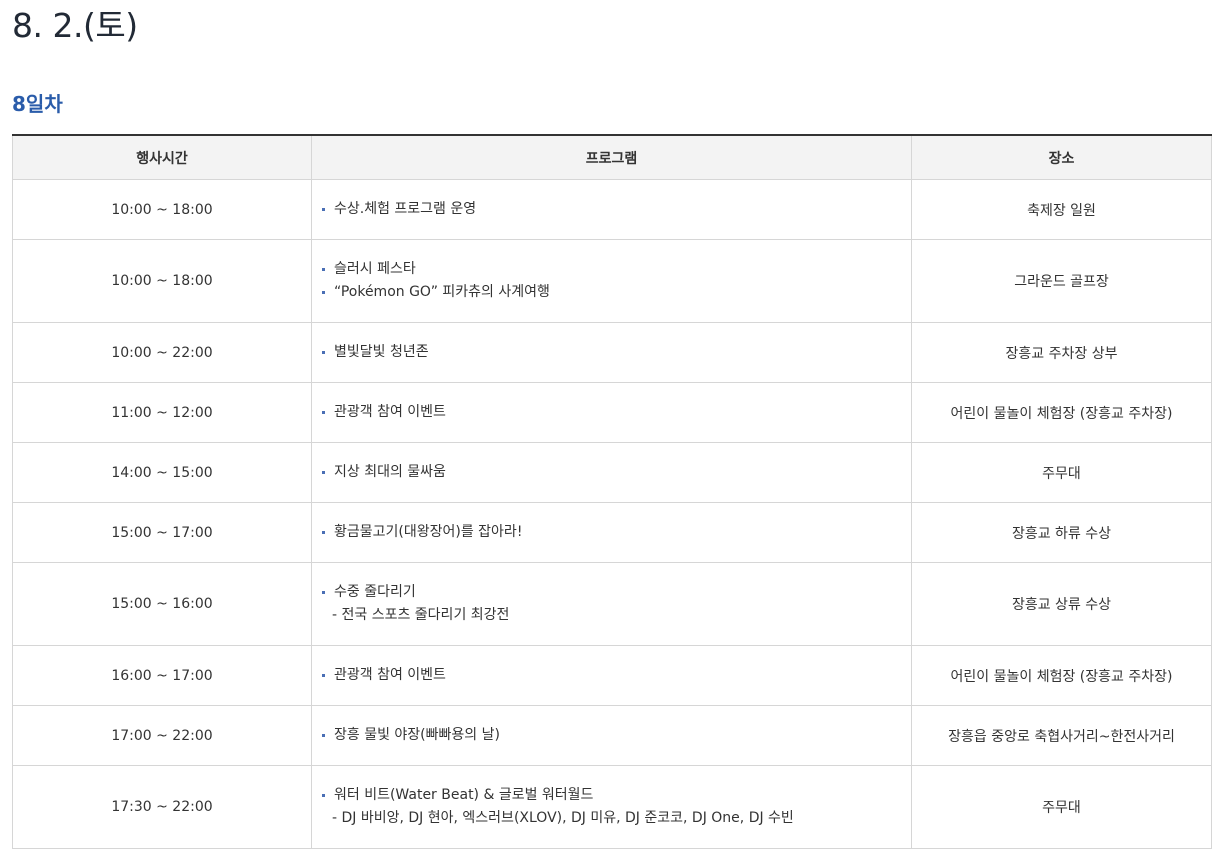 The width and height of the screenshot is (1216, 855). Describe the element at coordinates (1061, 209) in the screenshot. I see `place-cell: 축제장 일원` at that location.